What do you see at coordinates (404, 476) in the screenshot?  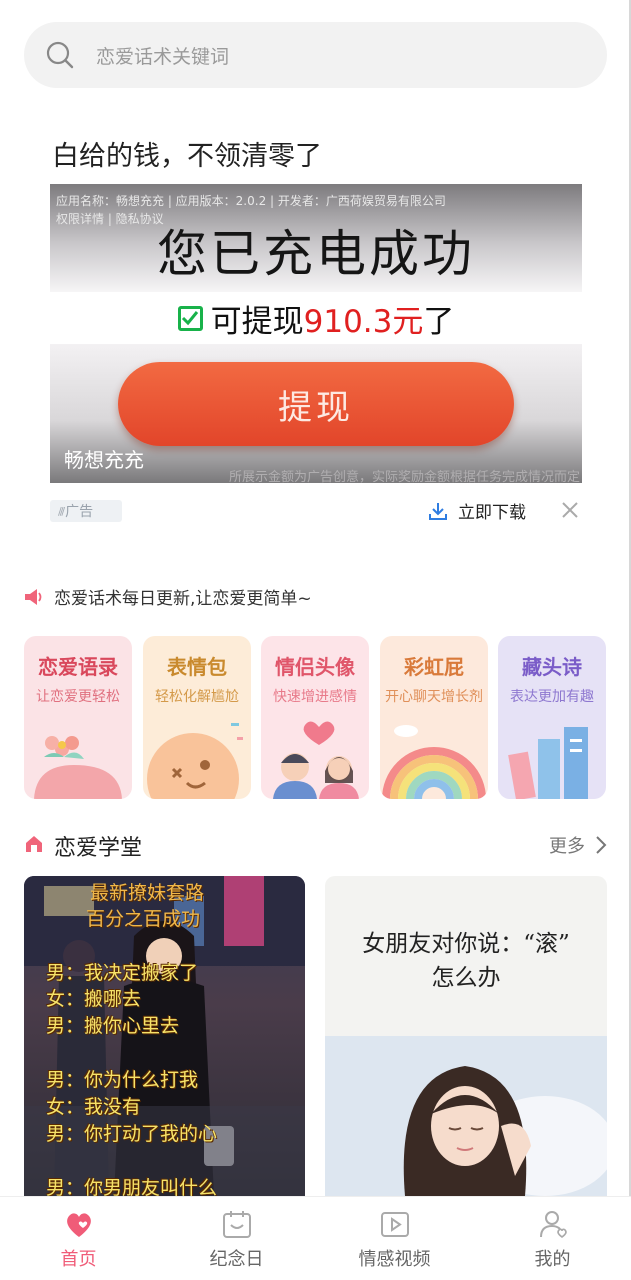 I see `ad-disclaimer: 所展示金额为广告创意，实际奖励金额根据任务完成情况而定` at bounding box center [404, 476].